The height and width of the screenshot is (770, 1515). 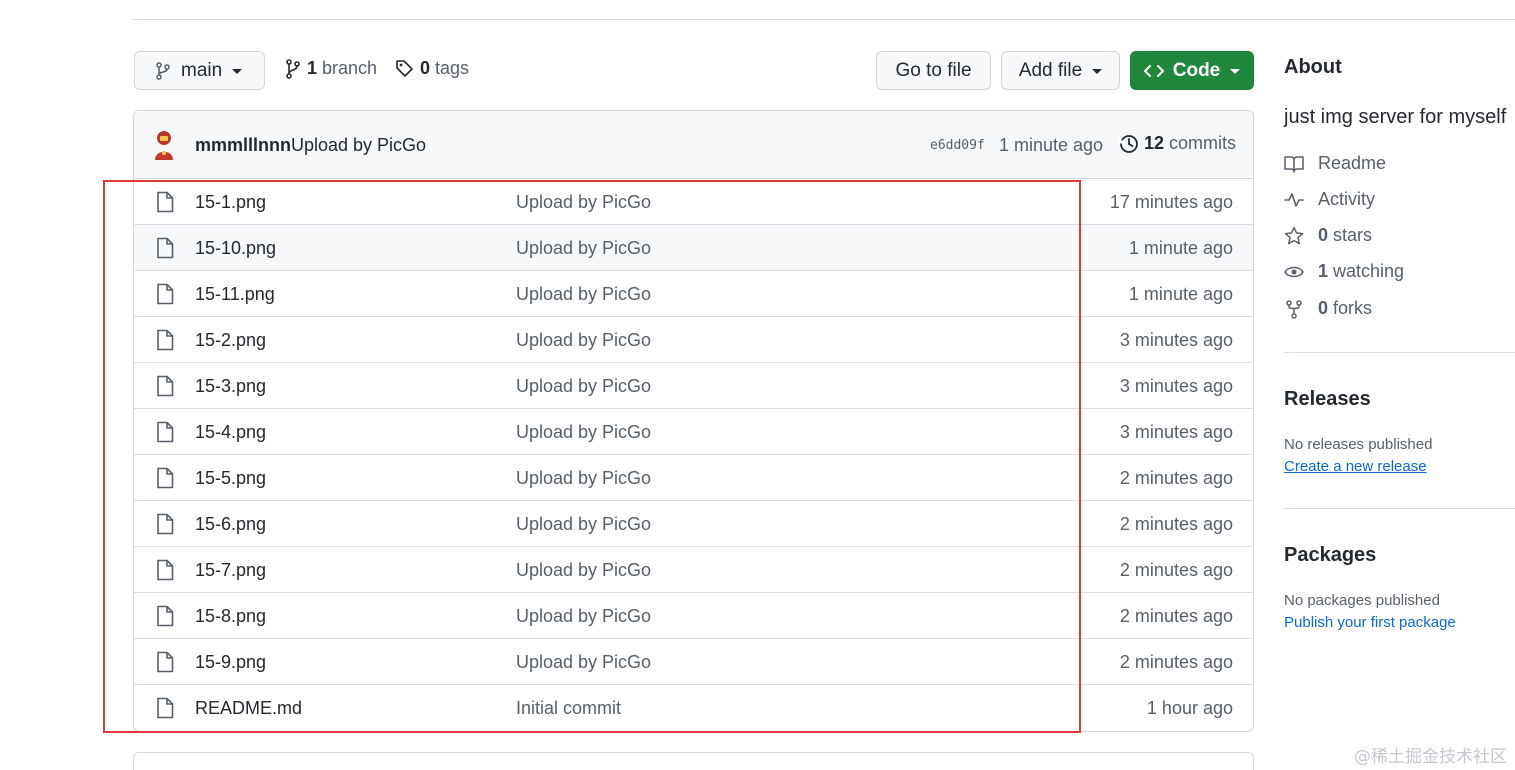 I want to click on stars-link: 0 stars, so click(x=1328, y=235).